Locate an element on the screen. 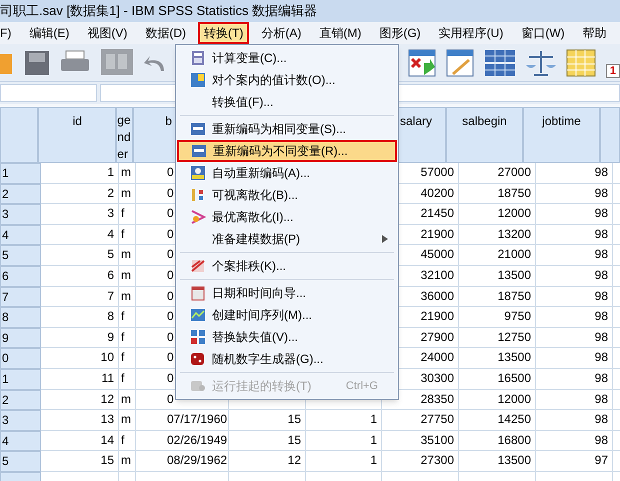 The width and height of the screenshot is (620, 481). table-cell: 08/29/1962 is located at coordinates (182, 461).